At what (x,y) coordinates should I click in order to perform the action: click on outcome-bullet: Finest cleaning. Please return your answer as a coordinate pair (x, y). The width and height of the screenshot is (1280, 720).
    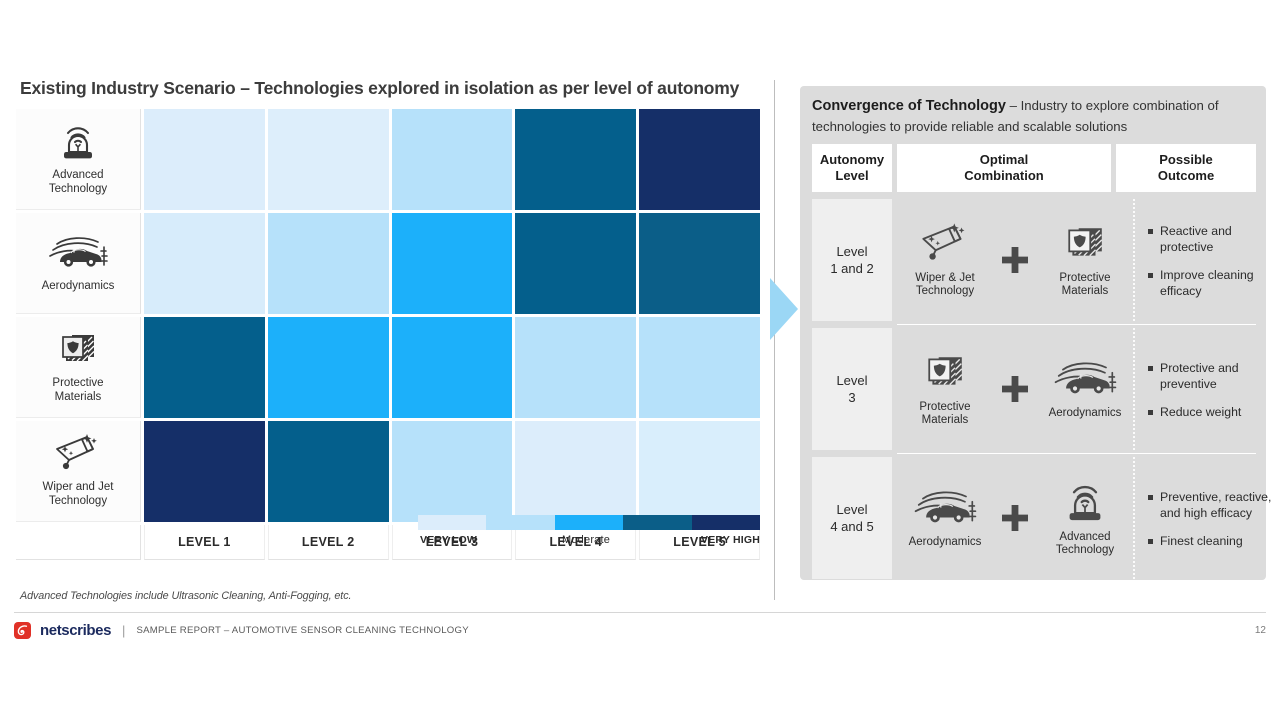
    Looking at the image, I should click on (1212, 541).